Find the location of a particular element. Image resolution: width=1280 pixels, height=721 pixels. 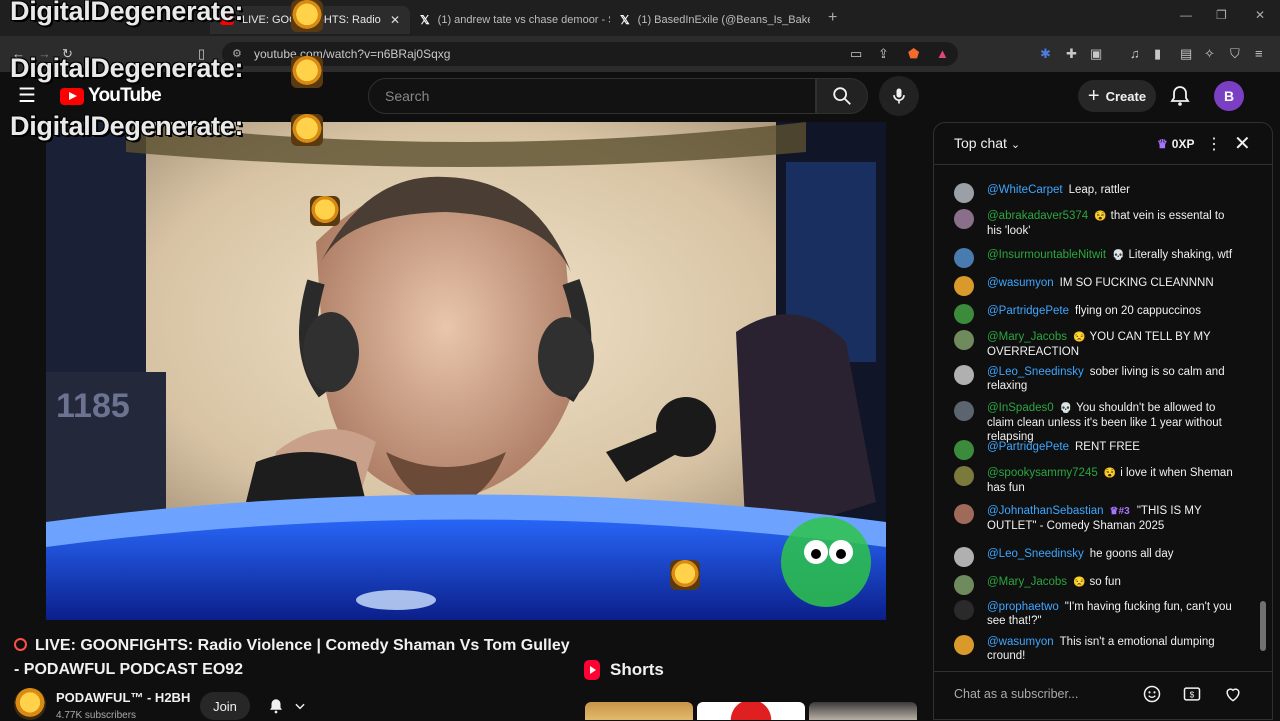

microphone-icon is located at coordinates (899, 96).